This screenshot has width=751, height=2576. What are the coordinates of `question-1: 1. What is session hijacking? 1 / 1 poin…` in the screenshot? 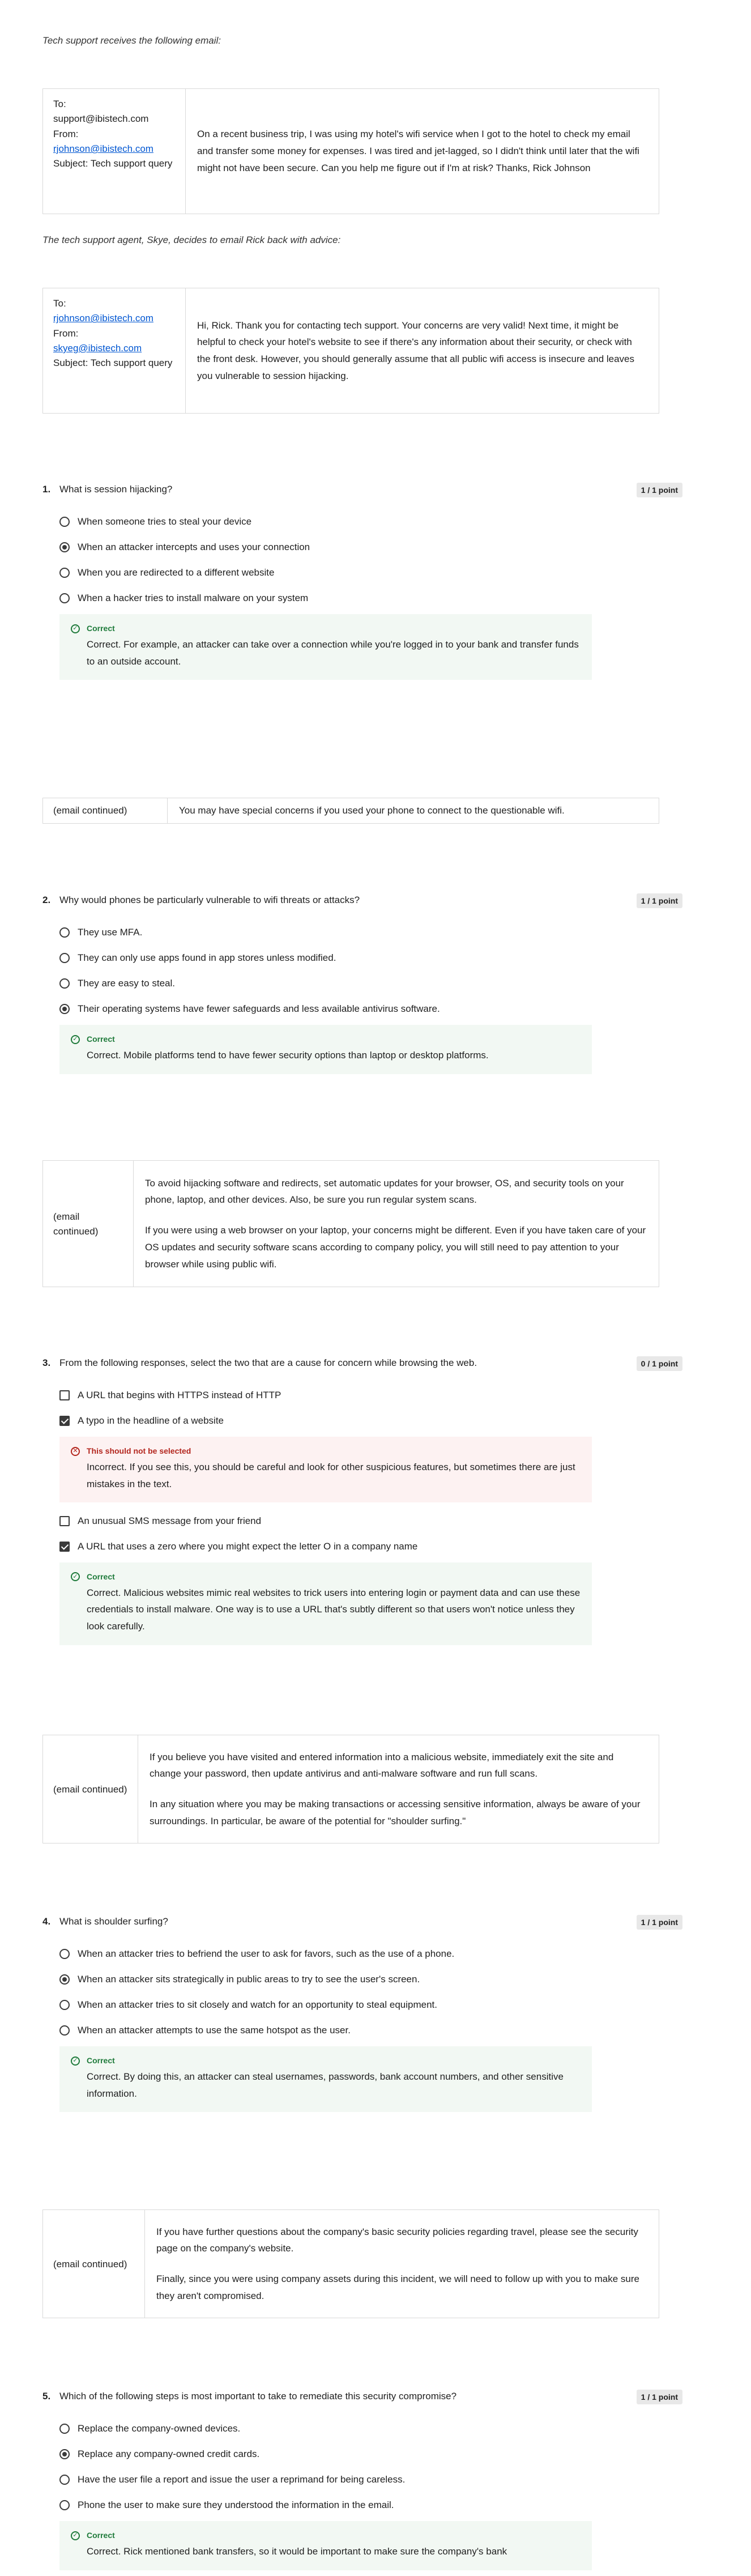 It's located at (362, 583).